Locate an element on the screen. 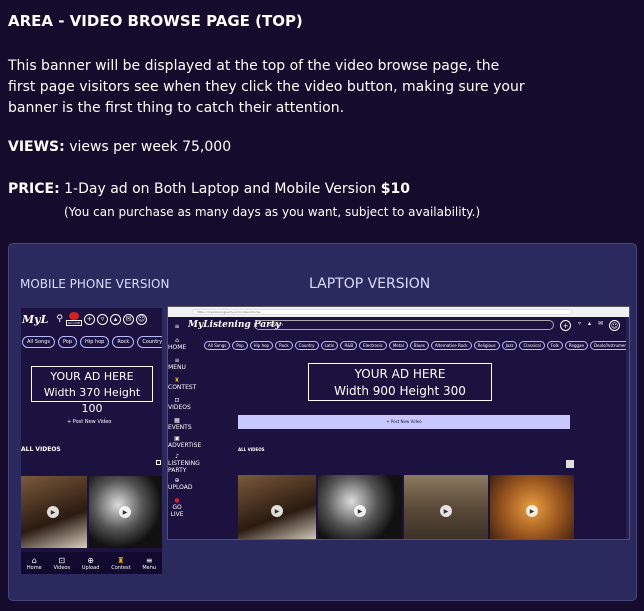 This screenshot has height=611, width=644. browser-url-bar: https://mylisteningparty.com/videos/home is located at coordinates (382, 312).